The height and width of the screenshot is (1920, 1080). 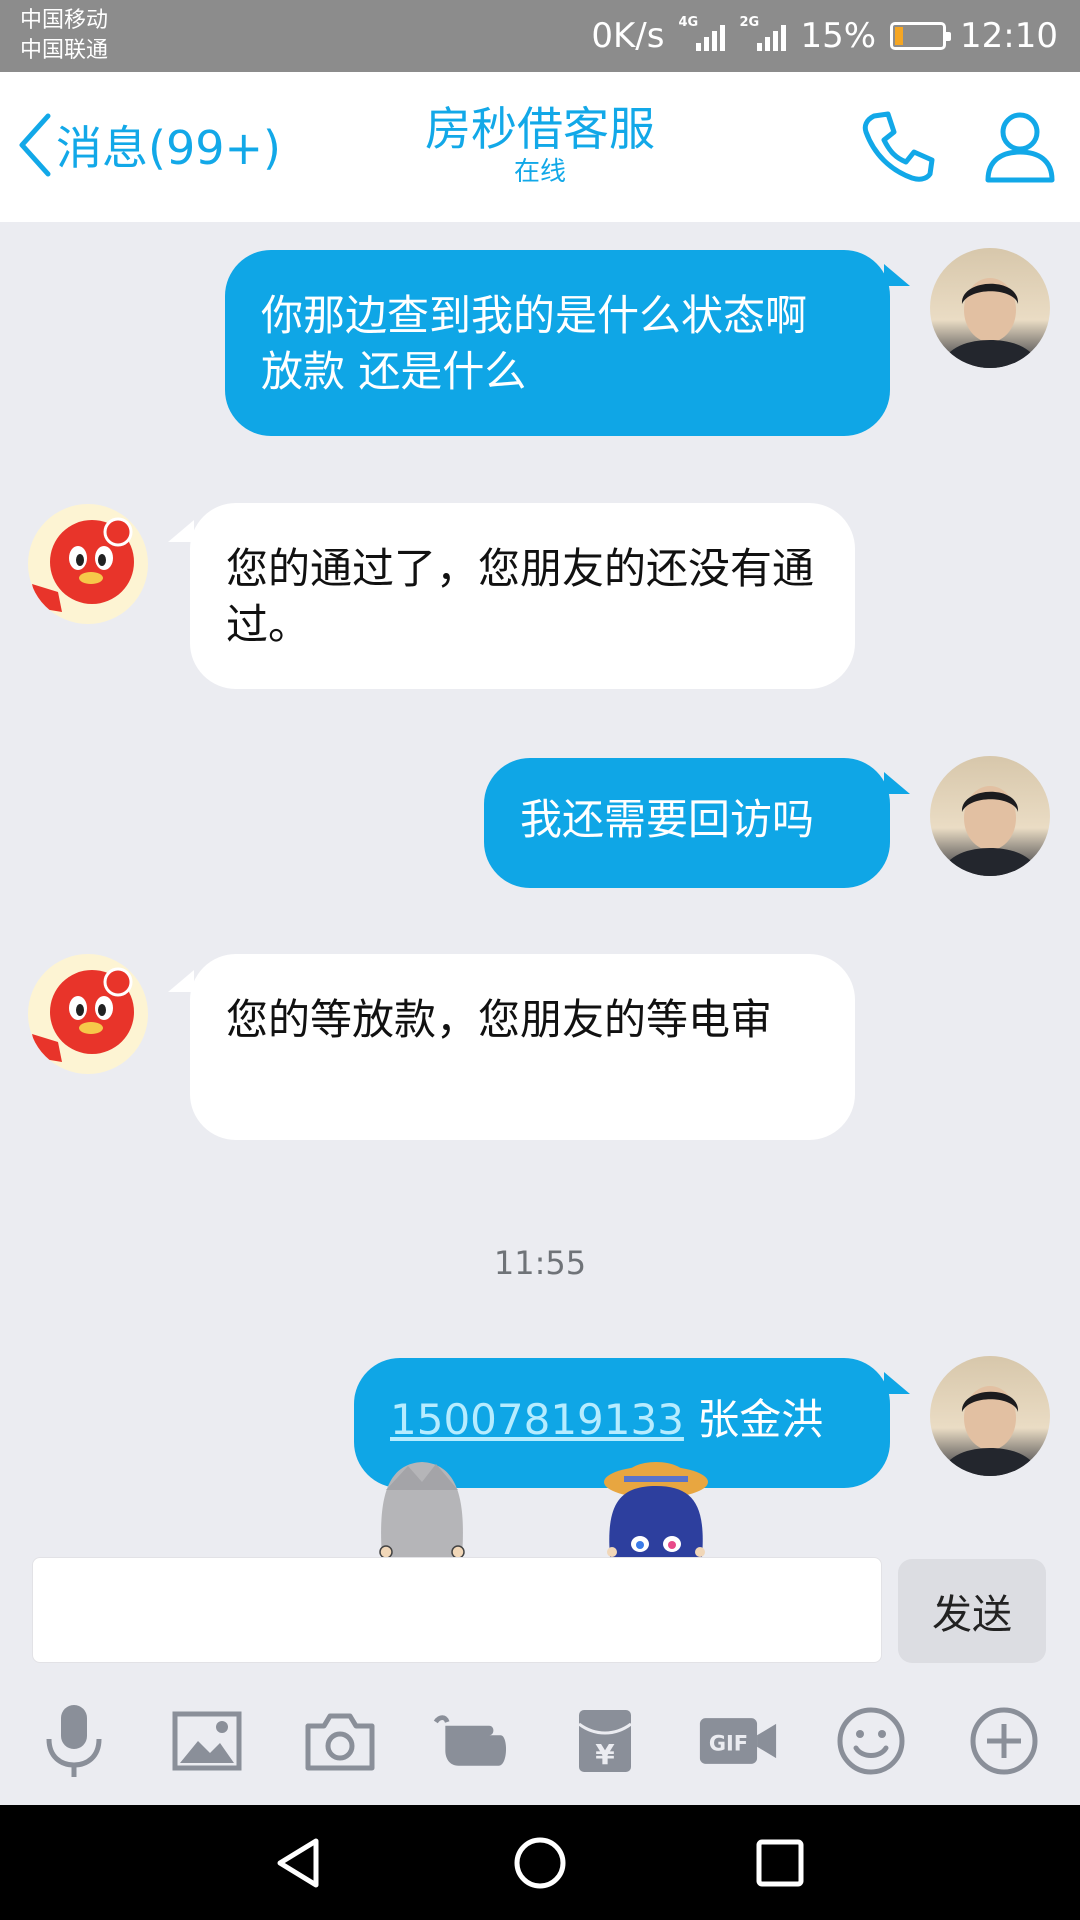 I want to click on status-bar: 中国移动 中国联通 0K/s 4G 2G 15% 12:10, so click(x=540, y=36).